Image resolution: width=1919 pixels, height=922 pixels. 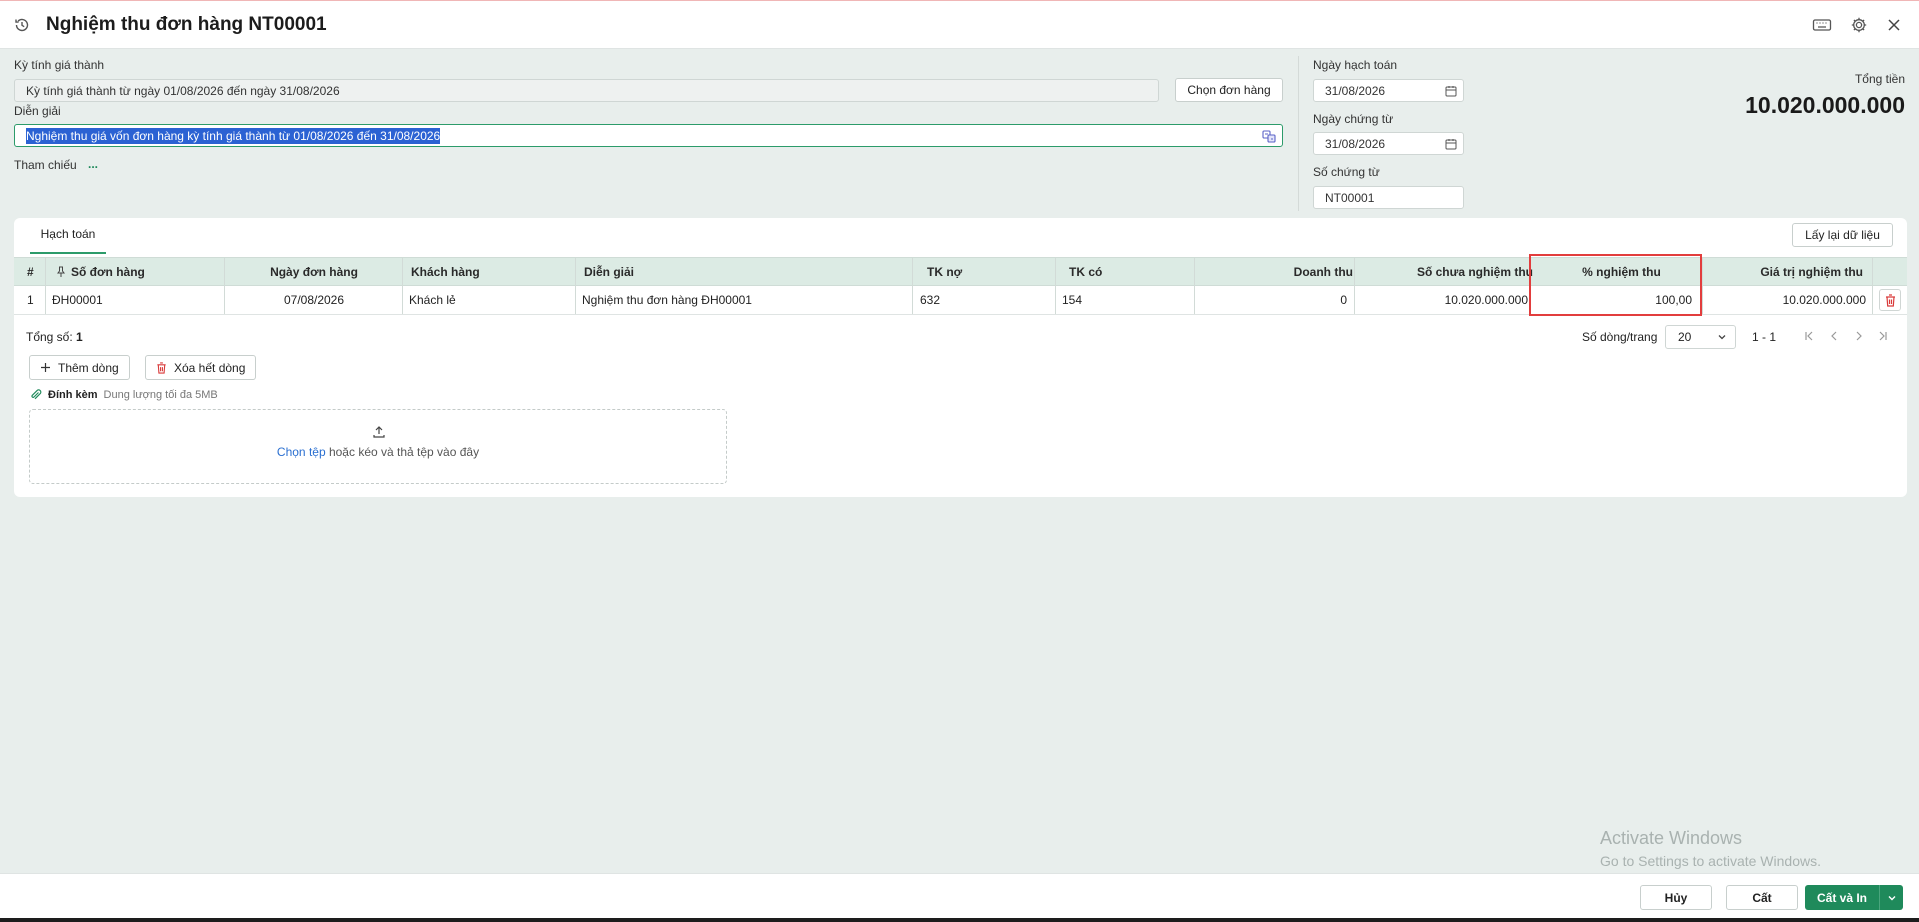 What do you see at coordinates (489, 300) in the screenshot?
I see `cell-customer: Khách lẻ` at bounding box center [489, 300].